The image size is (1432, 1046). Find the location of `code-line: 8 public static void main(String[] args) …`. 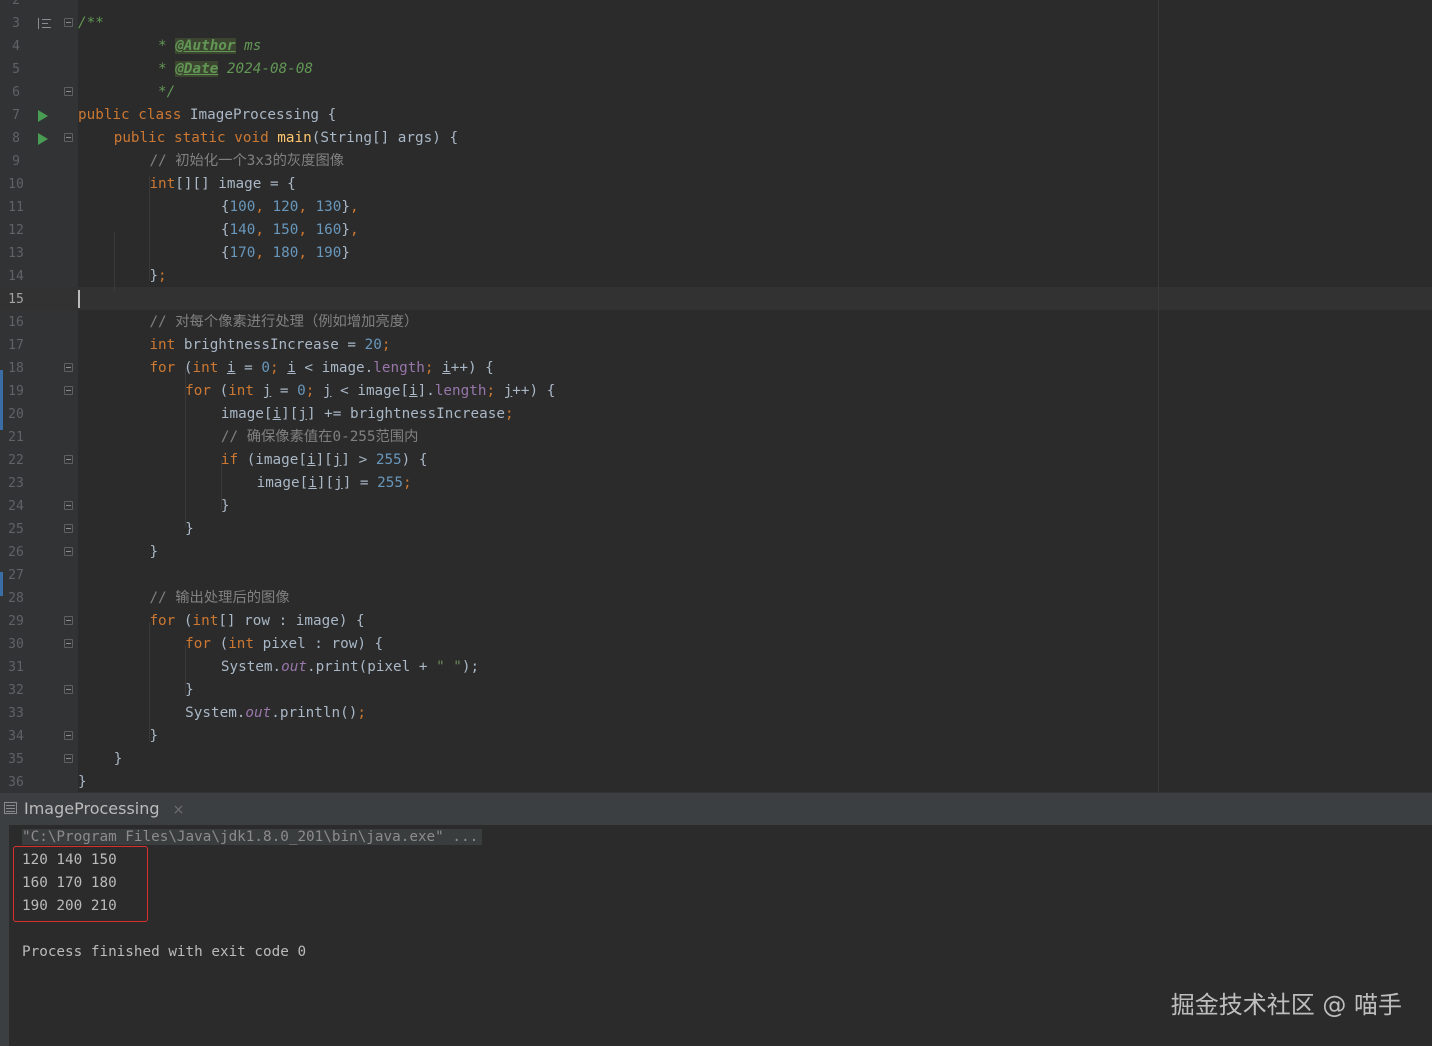

code-line: 8 public static void main(String[] args) … is located at coordinates (716, 138).